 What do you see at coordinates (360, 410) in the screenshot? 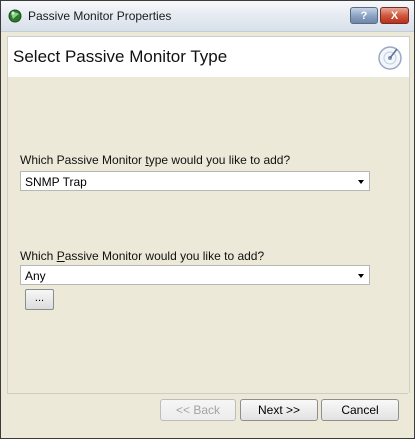
I see `cancel-button: Cancel` at bounding box center [360, 410].